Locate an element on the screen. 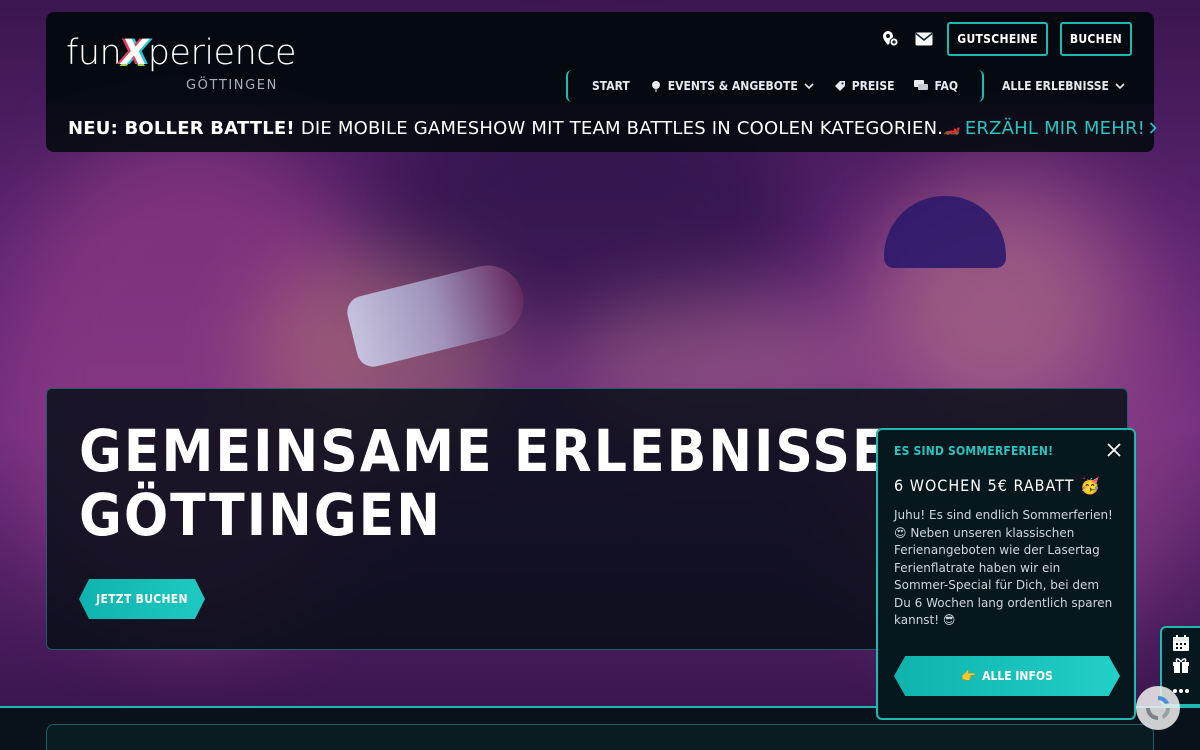  calendar-icon is located at coordinates (1181, 645).